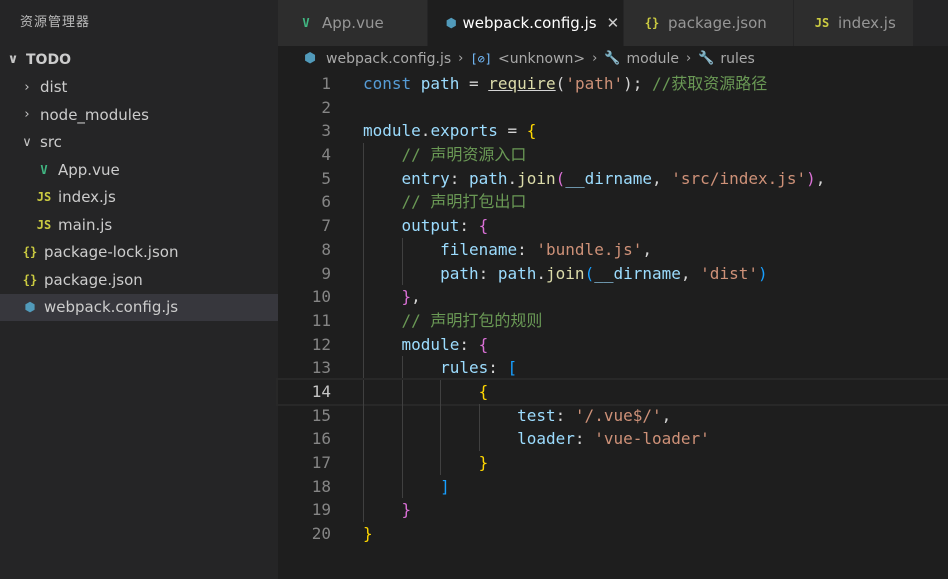 The width and height of the screenshot is (948, 579). What do you see at coordinates (321, 415) in the screenshot?
I see `line-number: 15` at bounding box center [321, 415].